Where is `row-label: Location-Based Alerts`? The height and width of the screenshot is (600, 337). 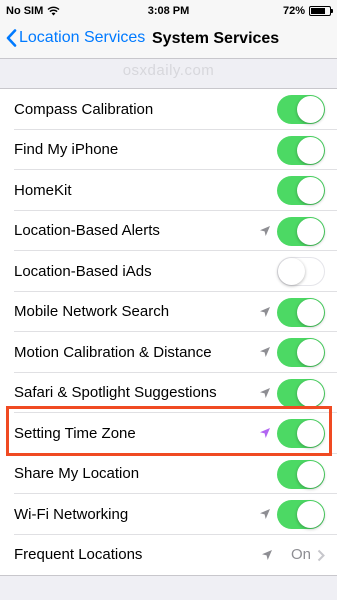
row-label: Location-Based Alerts is located at coordinates (87, 231).